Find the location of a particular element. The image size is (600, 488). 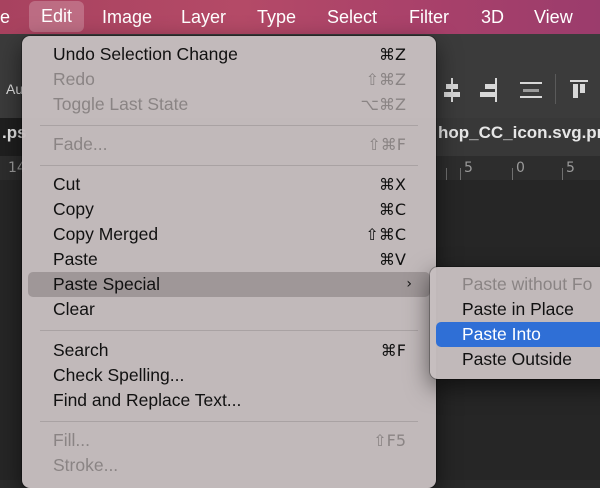

document-tab-active-label: hop_CC_icon.svg.png is located at coordinates (519, 133).